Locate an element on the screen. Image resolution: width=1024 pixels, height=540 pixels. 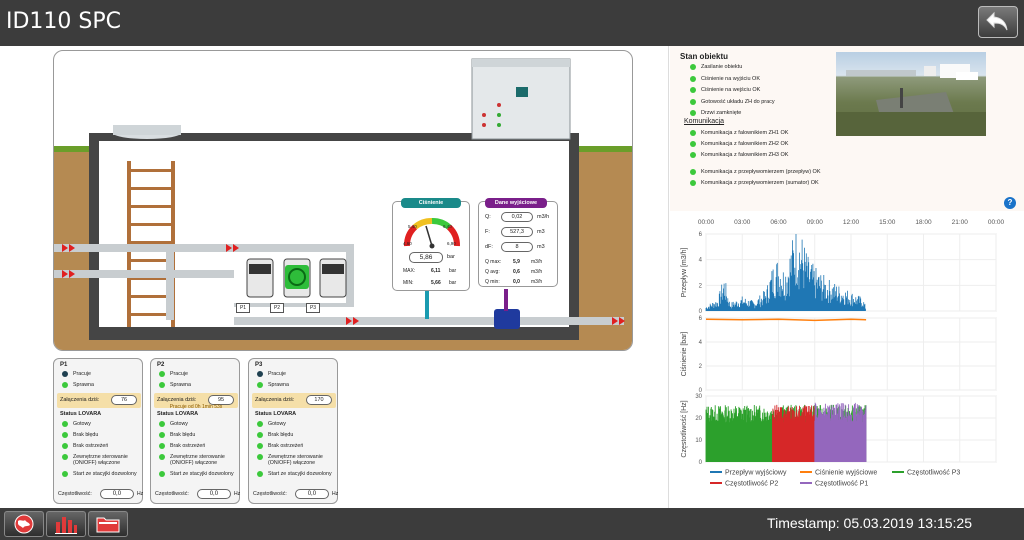
df-unit: m3 is located at coordinates (541, 247).